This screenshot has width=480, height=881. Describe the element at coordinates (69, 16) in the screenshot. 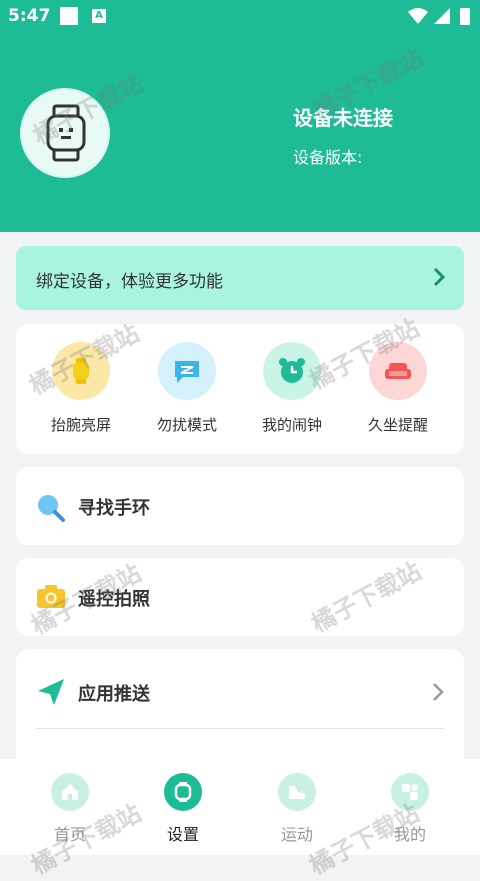

I see `notification-square-icon` at that location.